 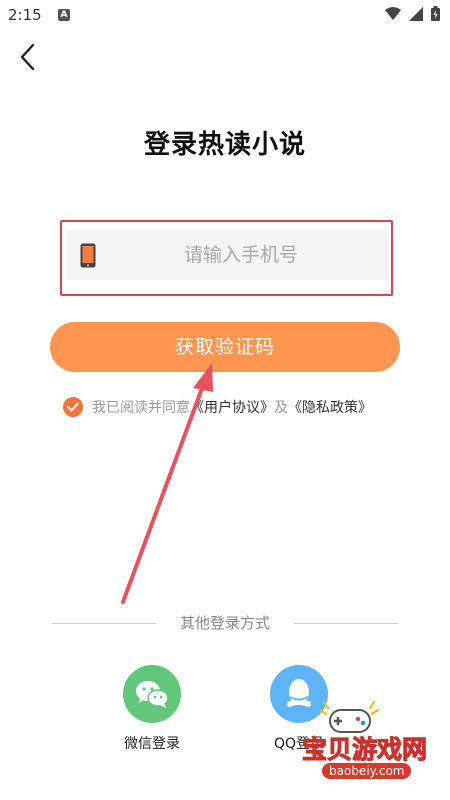 What do you see at coordinates (225, 624) in the screenshot?
I see `other-login-divider: 其他登录方式` at bounding box center [225, 624].